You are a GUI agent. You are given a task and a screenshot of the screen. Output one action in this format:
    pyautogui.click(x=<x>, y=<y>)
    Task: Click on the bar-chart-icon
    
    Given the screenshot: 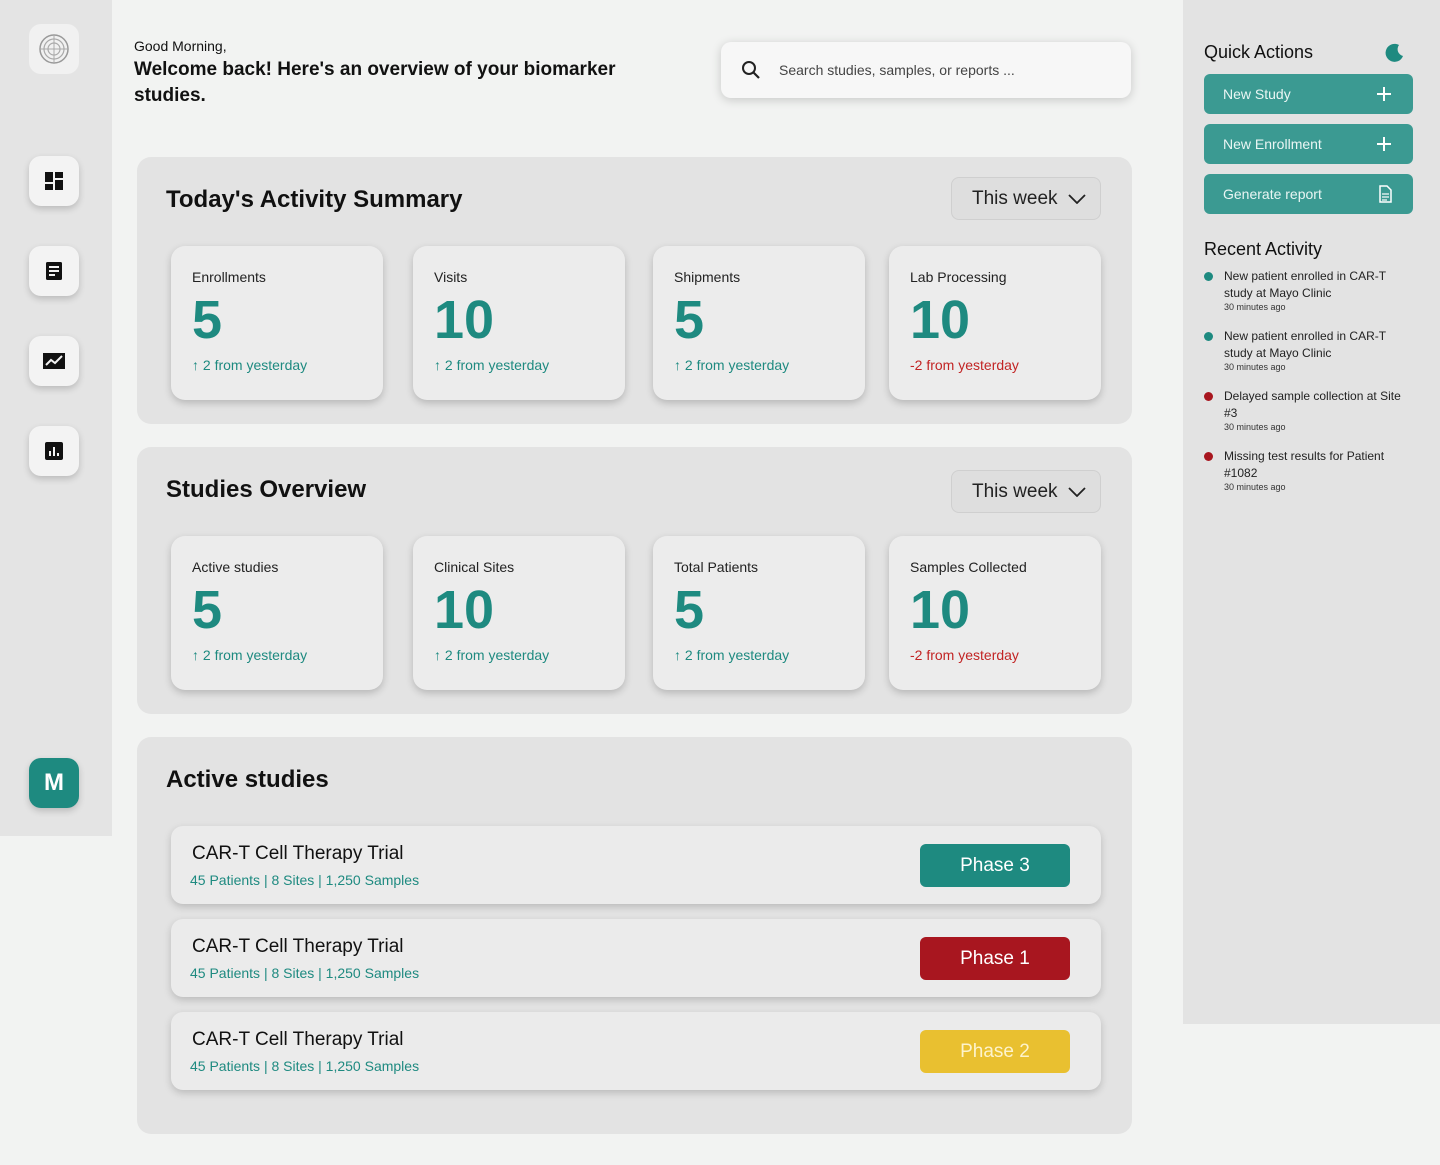 What is the action you would take?
    pyautogui.click(x=54, y=451)
    